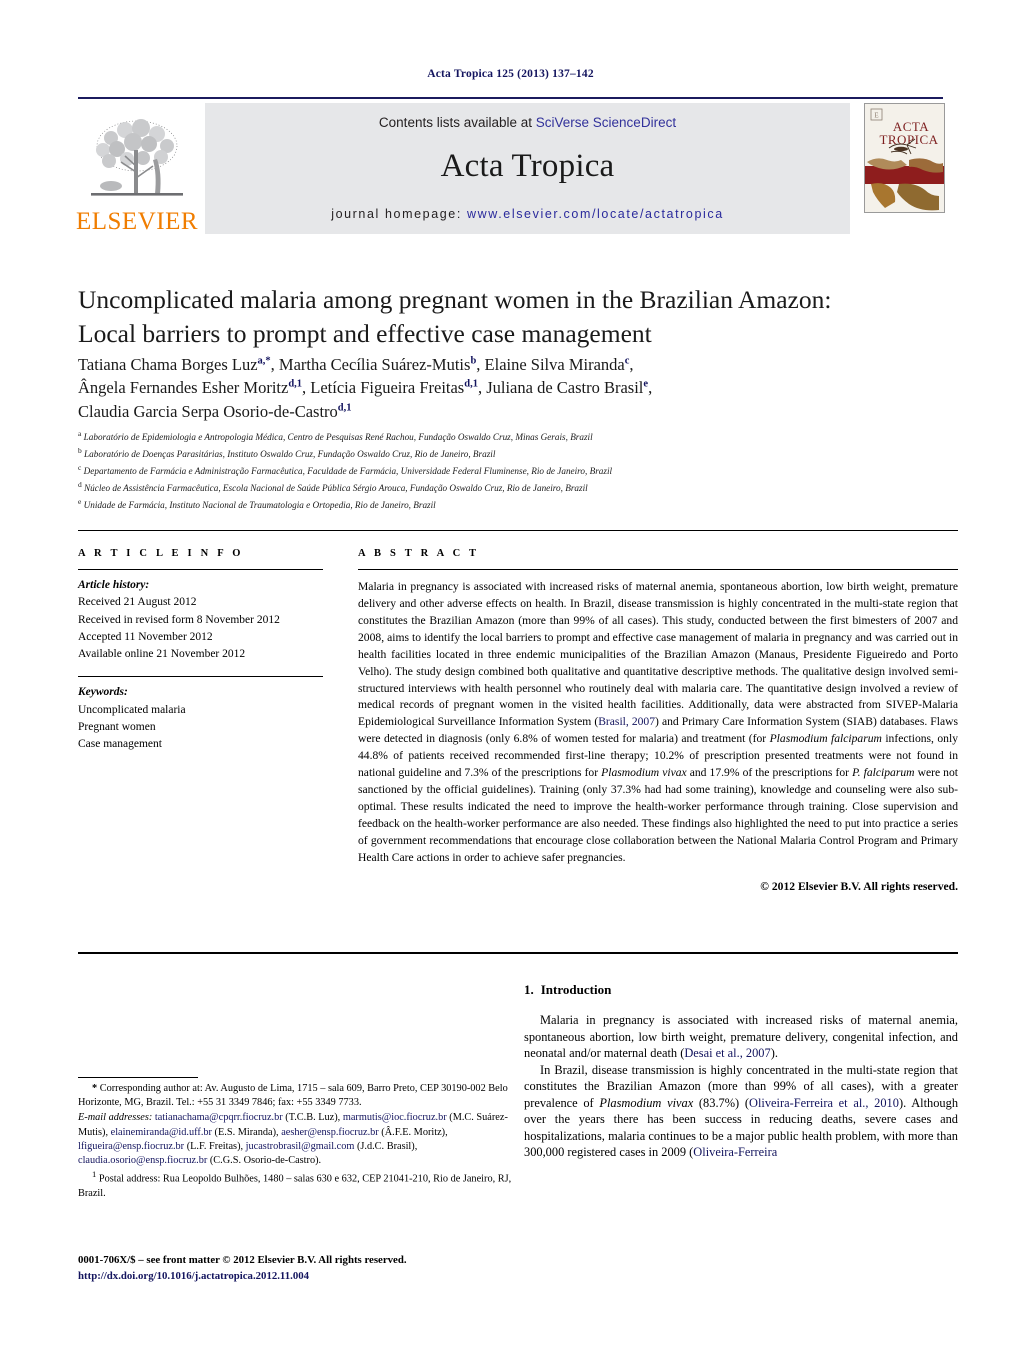 This screenshot has width=1021, height=1351. What do you see at coordinates (137, 221) in the screenshot?
I see `elsevier-wordmark: ELSEVIER` at bounding box center [137, 221].